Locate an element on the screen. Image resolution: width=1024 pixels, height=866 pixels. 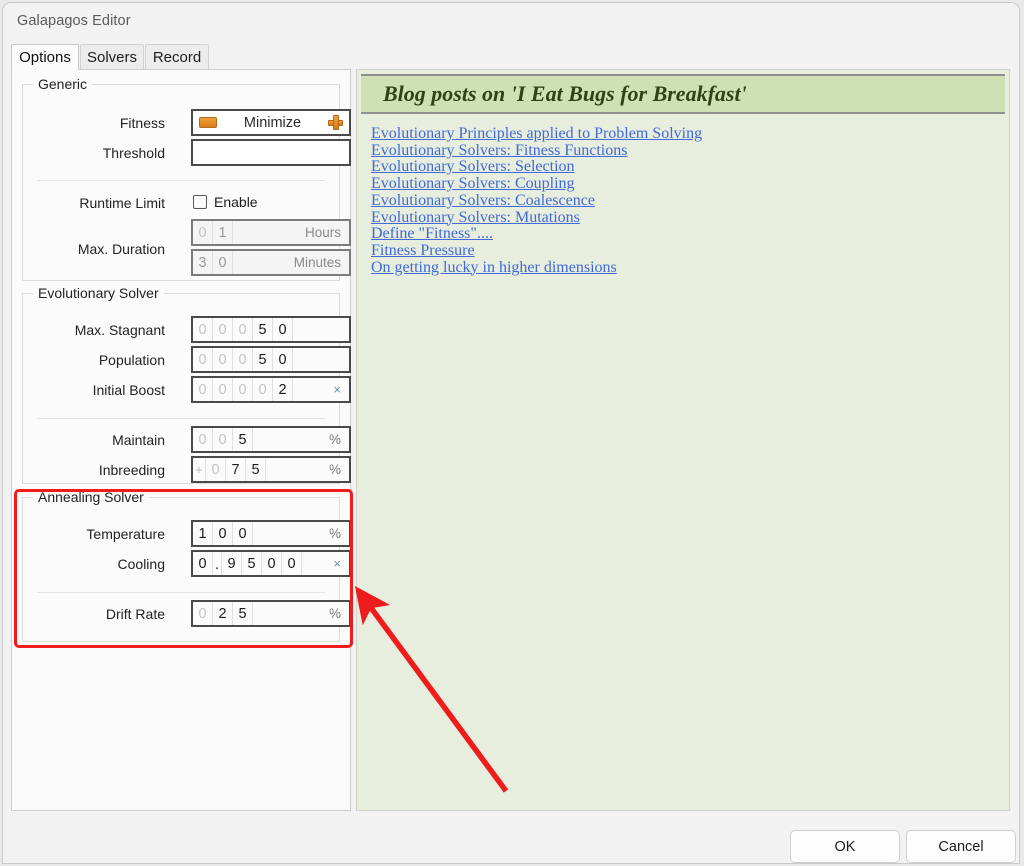
blog-link: Evolutionary Solvers: Selection is located at coordinates (685, 167).